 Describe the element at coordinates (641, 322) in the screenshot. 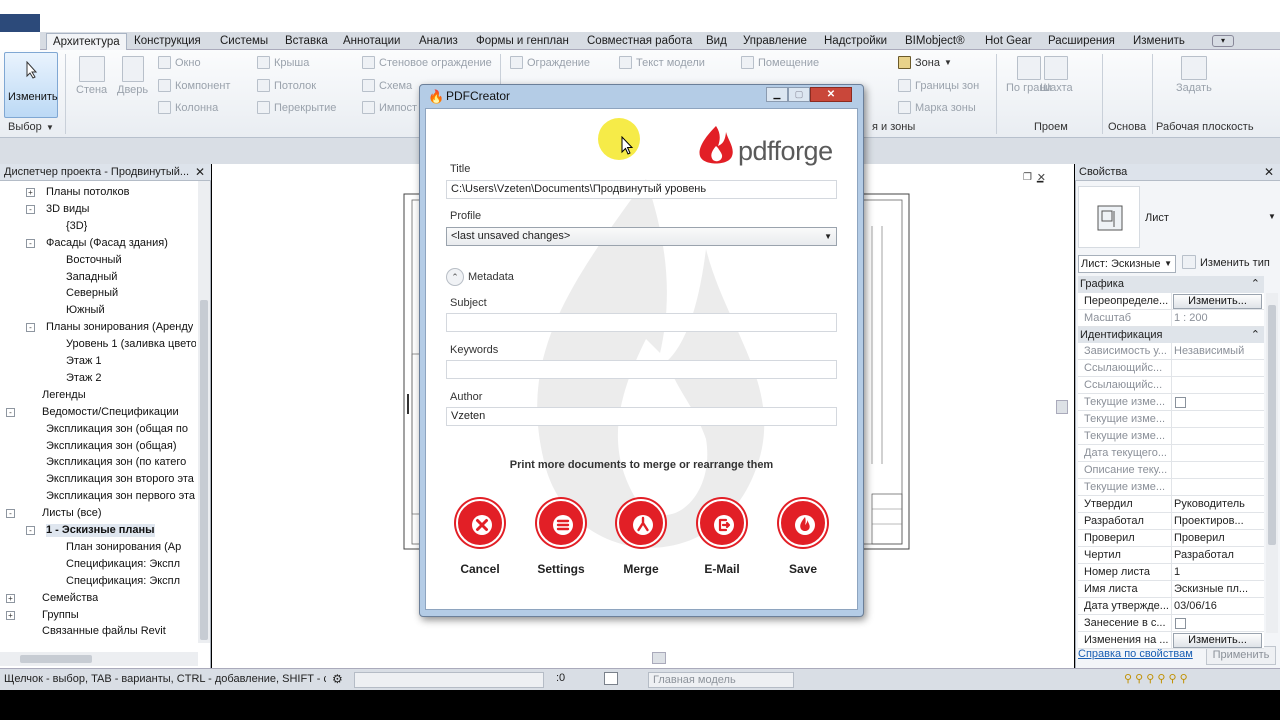

I see `subject-field` at that location.